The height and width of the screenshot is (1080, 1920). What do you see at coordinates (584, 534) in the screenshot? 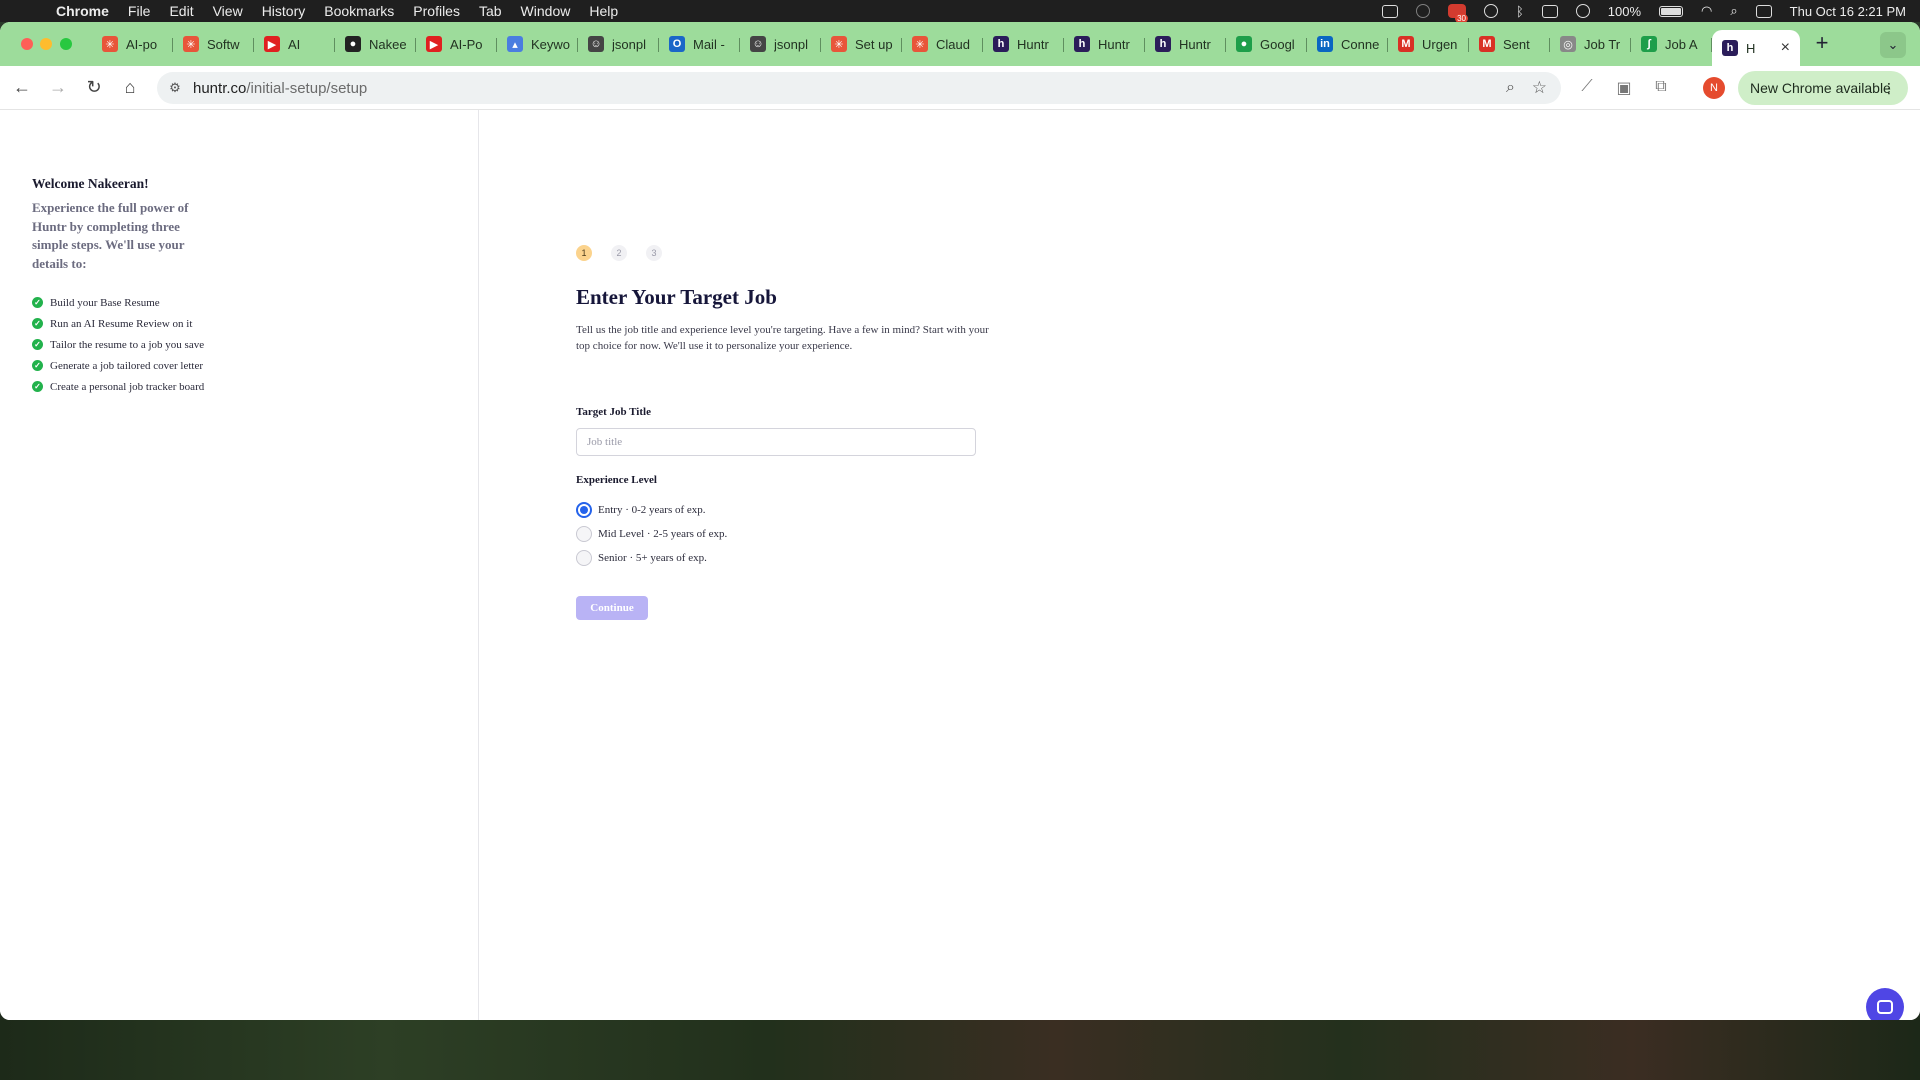
I see `radio-mid` at bounding box center [584, 534].